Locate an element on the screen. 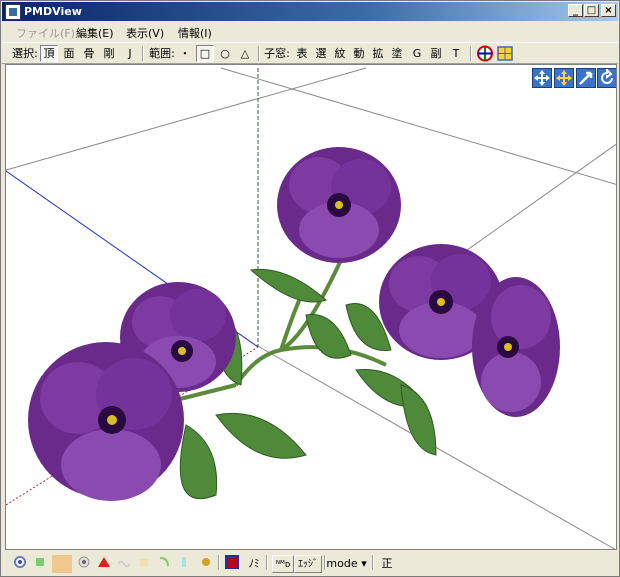  child-texture-button: 紋 is located at coordinates (340, 53).